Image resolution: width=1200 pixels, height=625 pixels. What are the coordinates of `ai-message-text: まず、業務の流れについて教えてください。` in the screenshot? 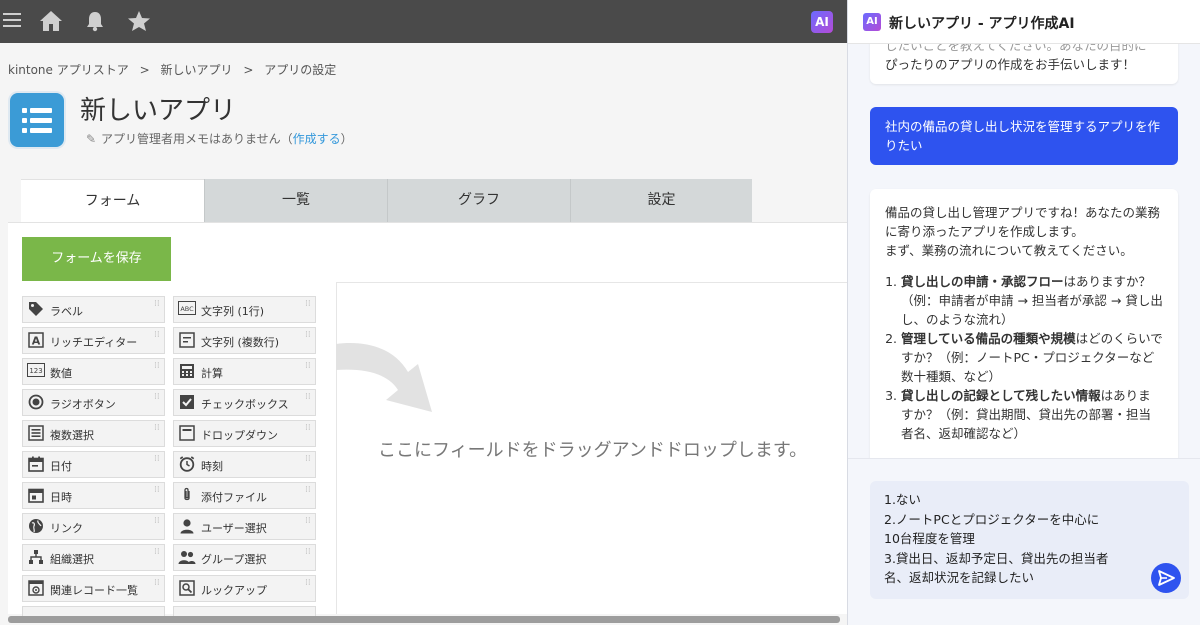 It's located at (1009, 250).